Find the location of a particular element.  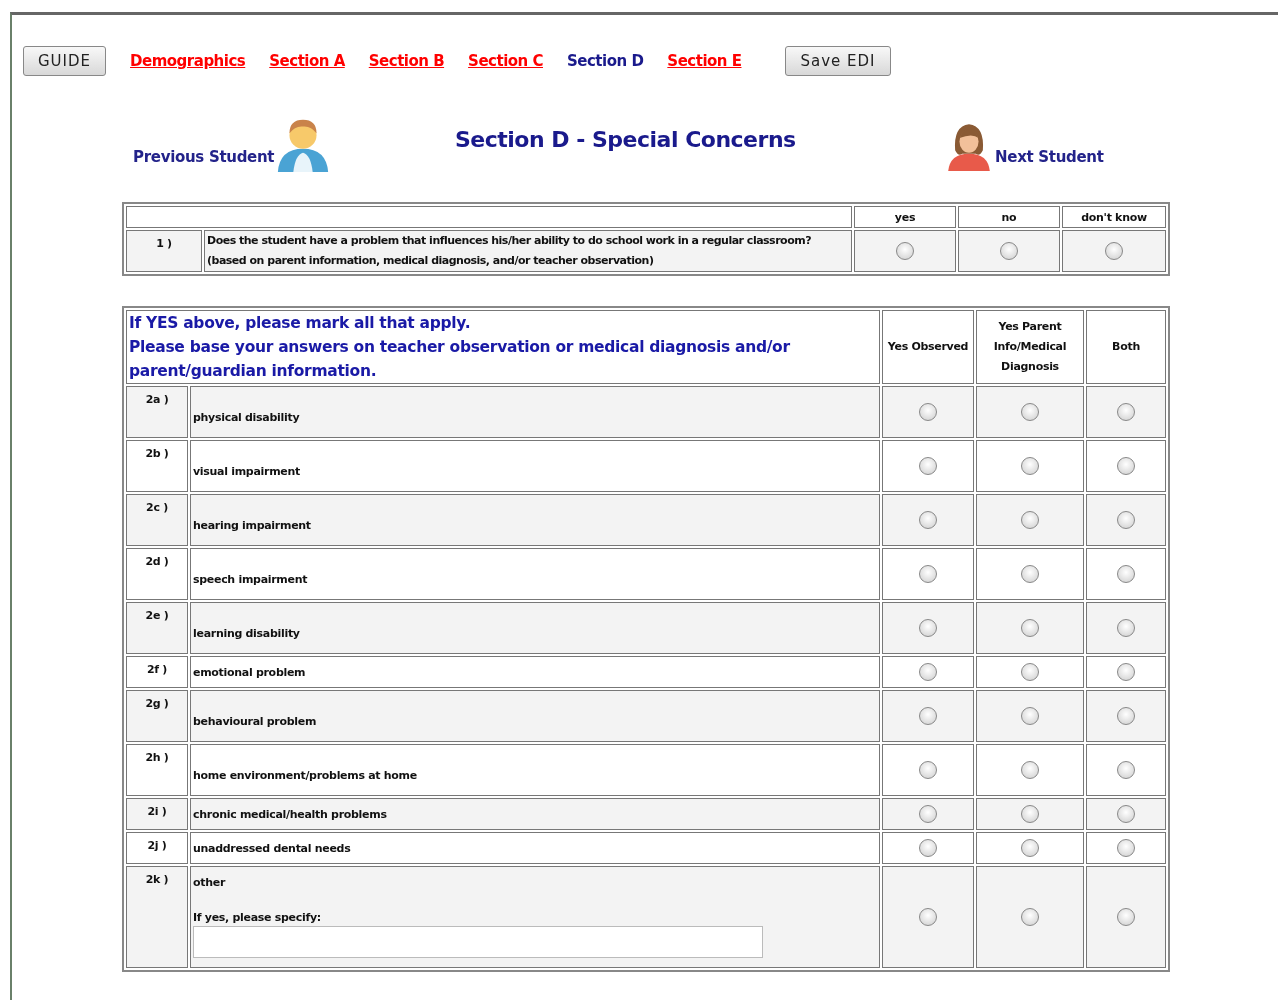

section-link: Section D is located at coordinates (605, 61).